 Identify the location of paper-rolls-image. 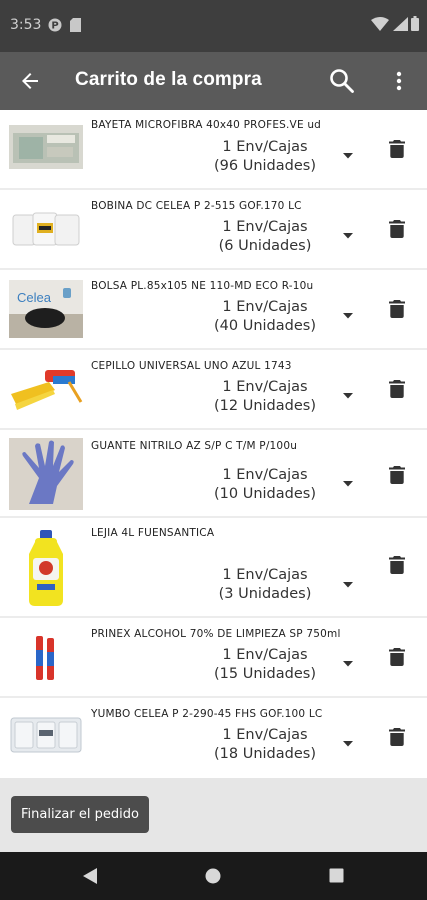
(46, 230).